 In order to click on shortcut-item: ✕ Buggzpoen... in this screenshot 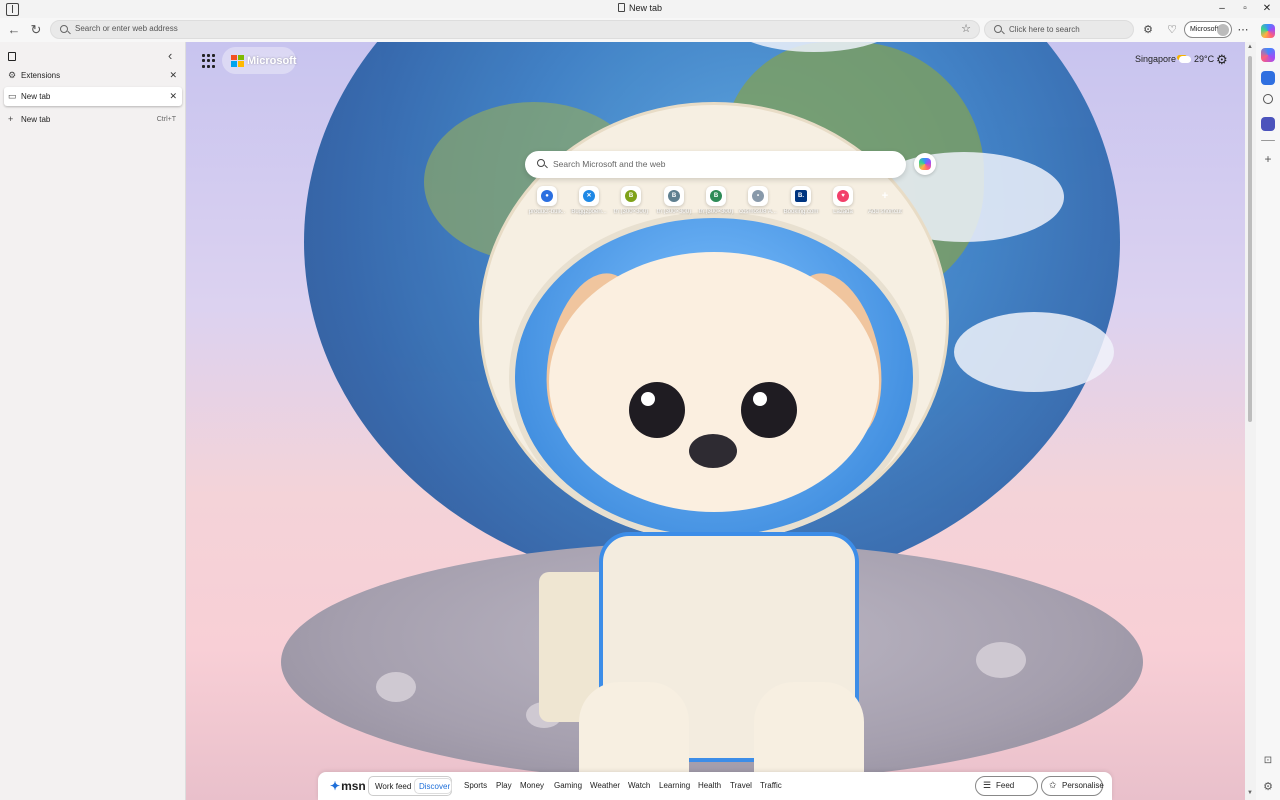, I will do `click(589, 206)`.